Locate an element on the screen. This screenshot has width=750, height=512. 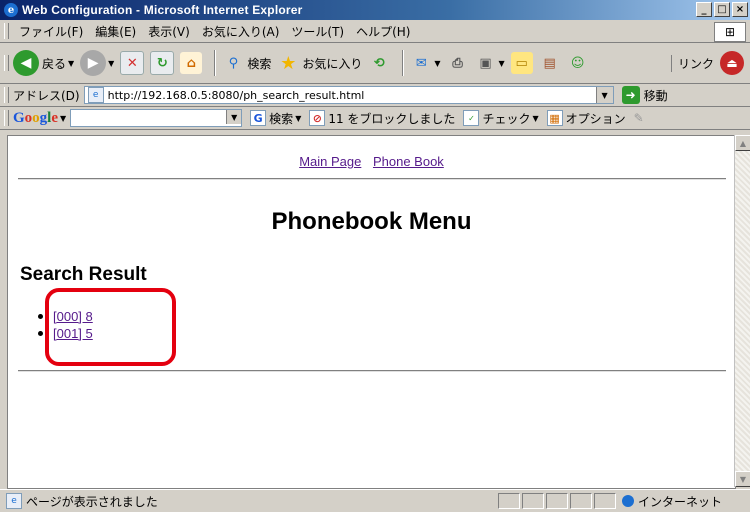
toolbar-divider is located at coordinates (403, 63).